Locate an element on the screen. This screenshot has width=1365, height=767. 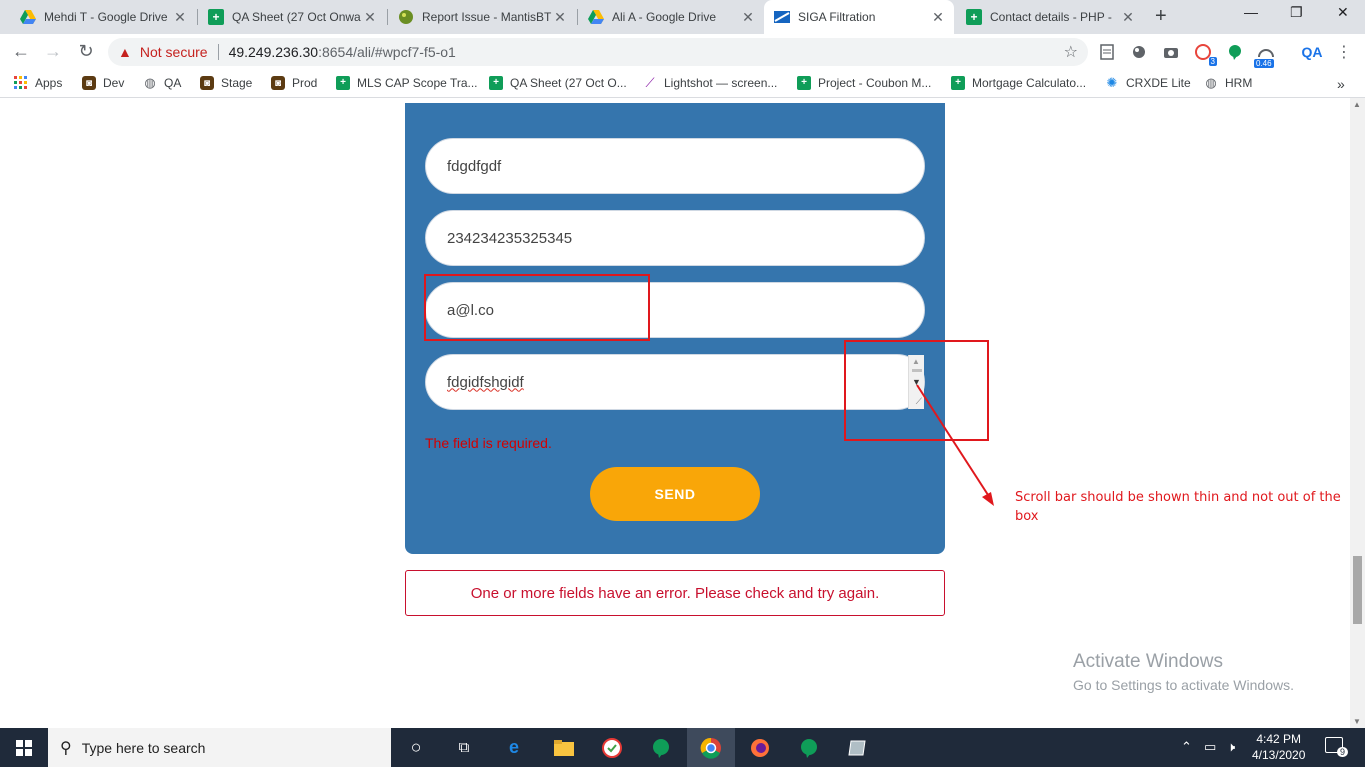
tab-mantis: Report Issue - MantisBT ✕ is located at coordinates (482, 17).